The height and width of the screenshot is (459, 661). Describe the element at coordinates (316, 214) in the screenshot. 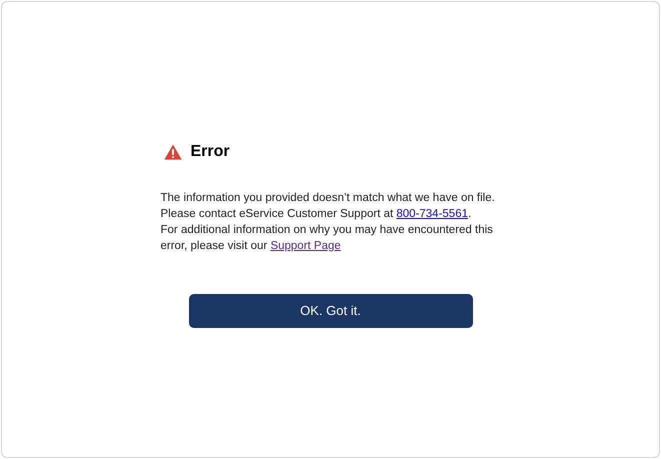

I see `message-text: Please contact eService Customer Support at 800-734-5561.` at that location.